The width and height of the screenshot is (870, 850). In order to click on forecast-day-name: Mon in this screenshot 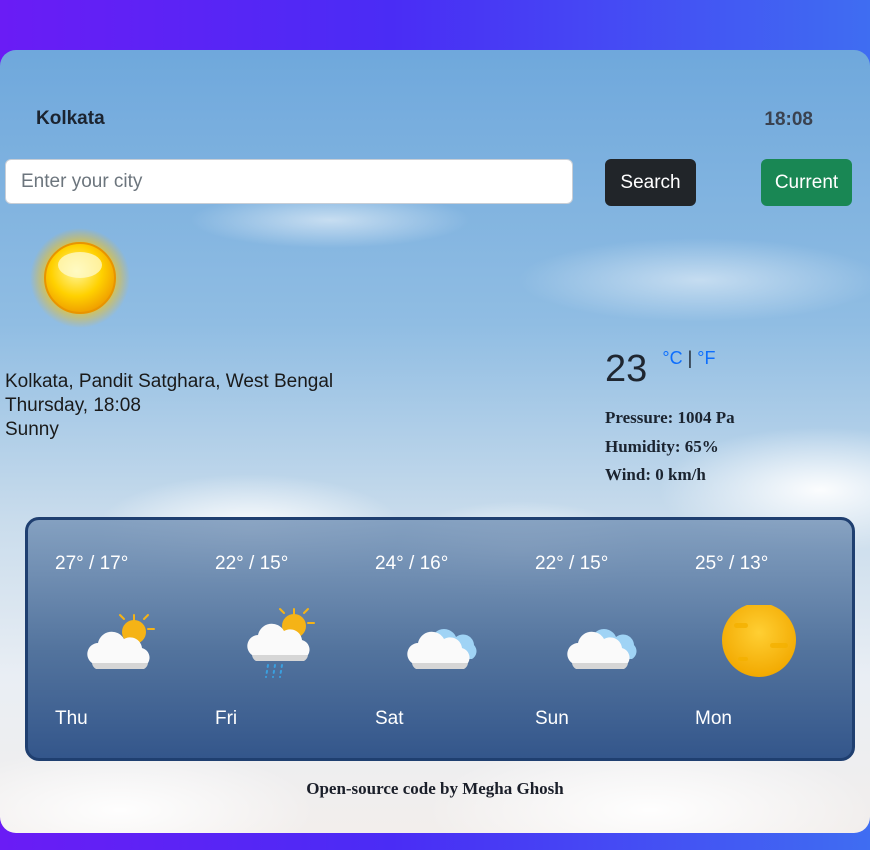, I will do `click(713, 718)`.